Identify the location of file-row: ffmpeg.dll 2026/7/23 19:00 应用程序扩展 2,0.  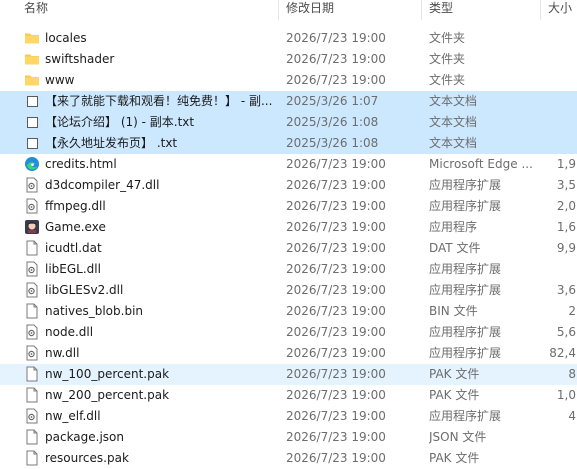
(288, 206).